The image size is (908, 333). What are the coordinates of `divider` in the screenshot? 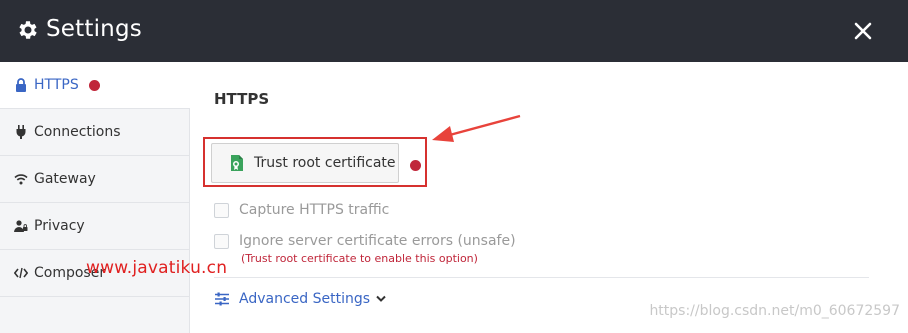 It's located at (541, 277).